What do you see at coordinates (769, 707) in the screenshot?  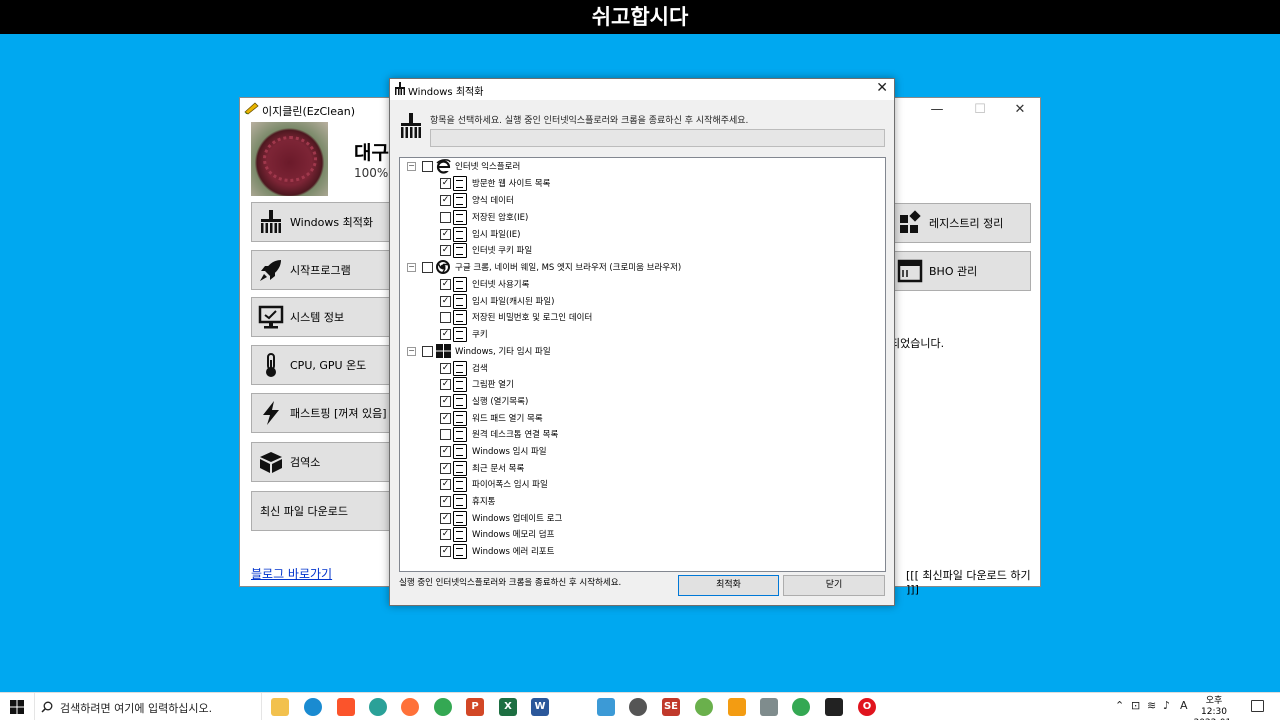 I see `calculator-icon` at bounding box center [769, 707].